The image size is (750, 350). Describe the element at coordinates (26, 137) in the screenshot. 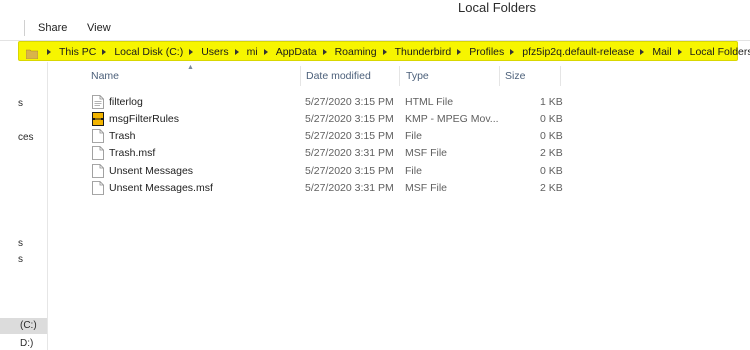

I see `nav-item-fragment: ces` at that location.